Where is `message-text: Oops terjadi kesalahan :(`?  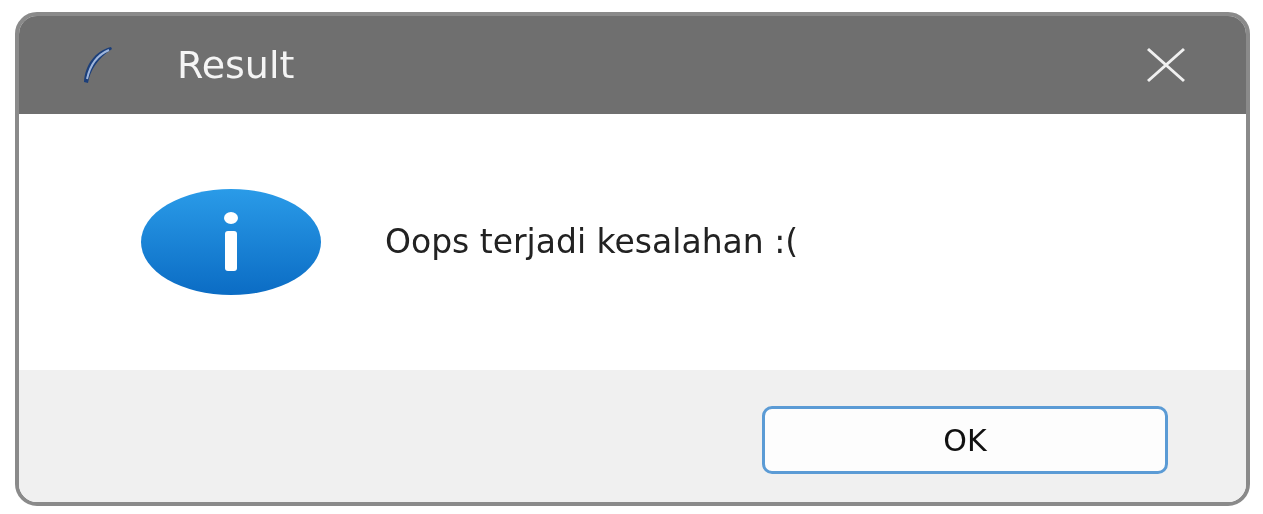
message-text: Oops terjadi kesalahan :( is located at coordinates (592, 242).